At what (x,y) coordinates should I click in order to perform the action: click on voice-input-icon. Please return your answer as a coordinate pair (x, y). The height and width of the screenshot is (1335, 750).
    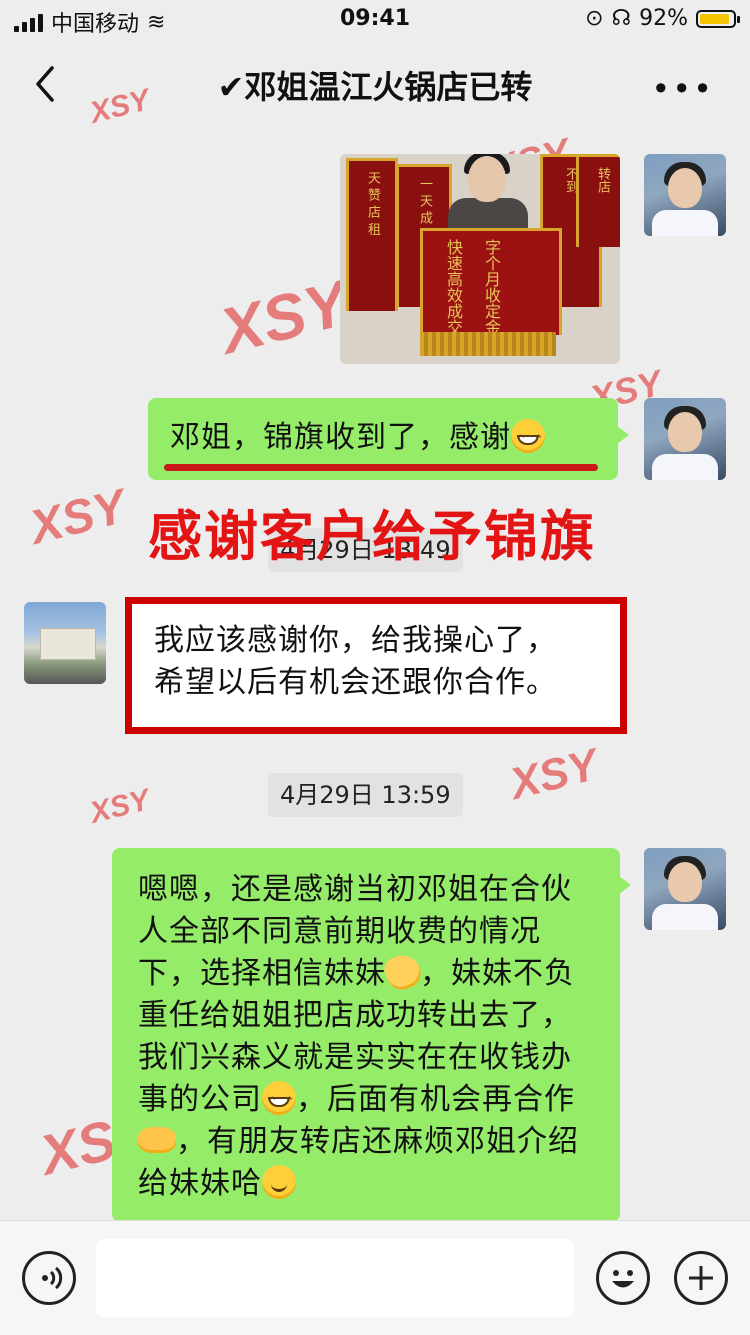
    Looking at the image, I should click on (49, 1278).